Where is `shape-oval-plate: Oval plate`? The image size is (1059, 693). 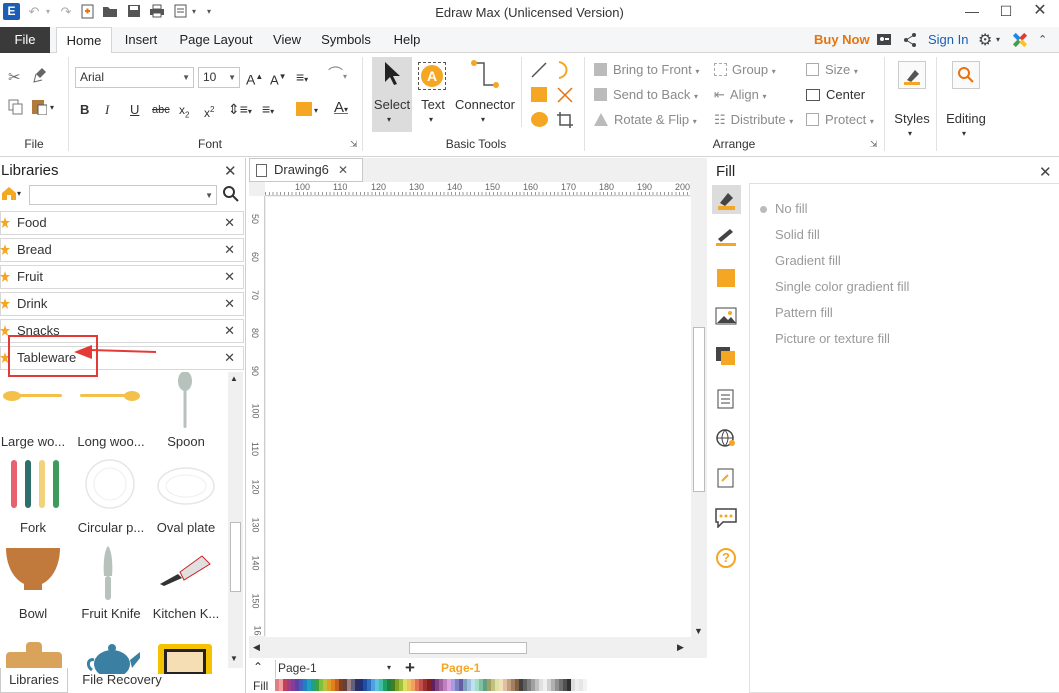 shape-oval-plate: Oval plate is located at coordinates (189, 498).